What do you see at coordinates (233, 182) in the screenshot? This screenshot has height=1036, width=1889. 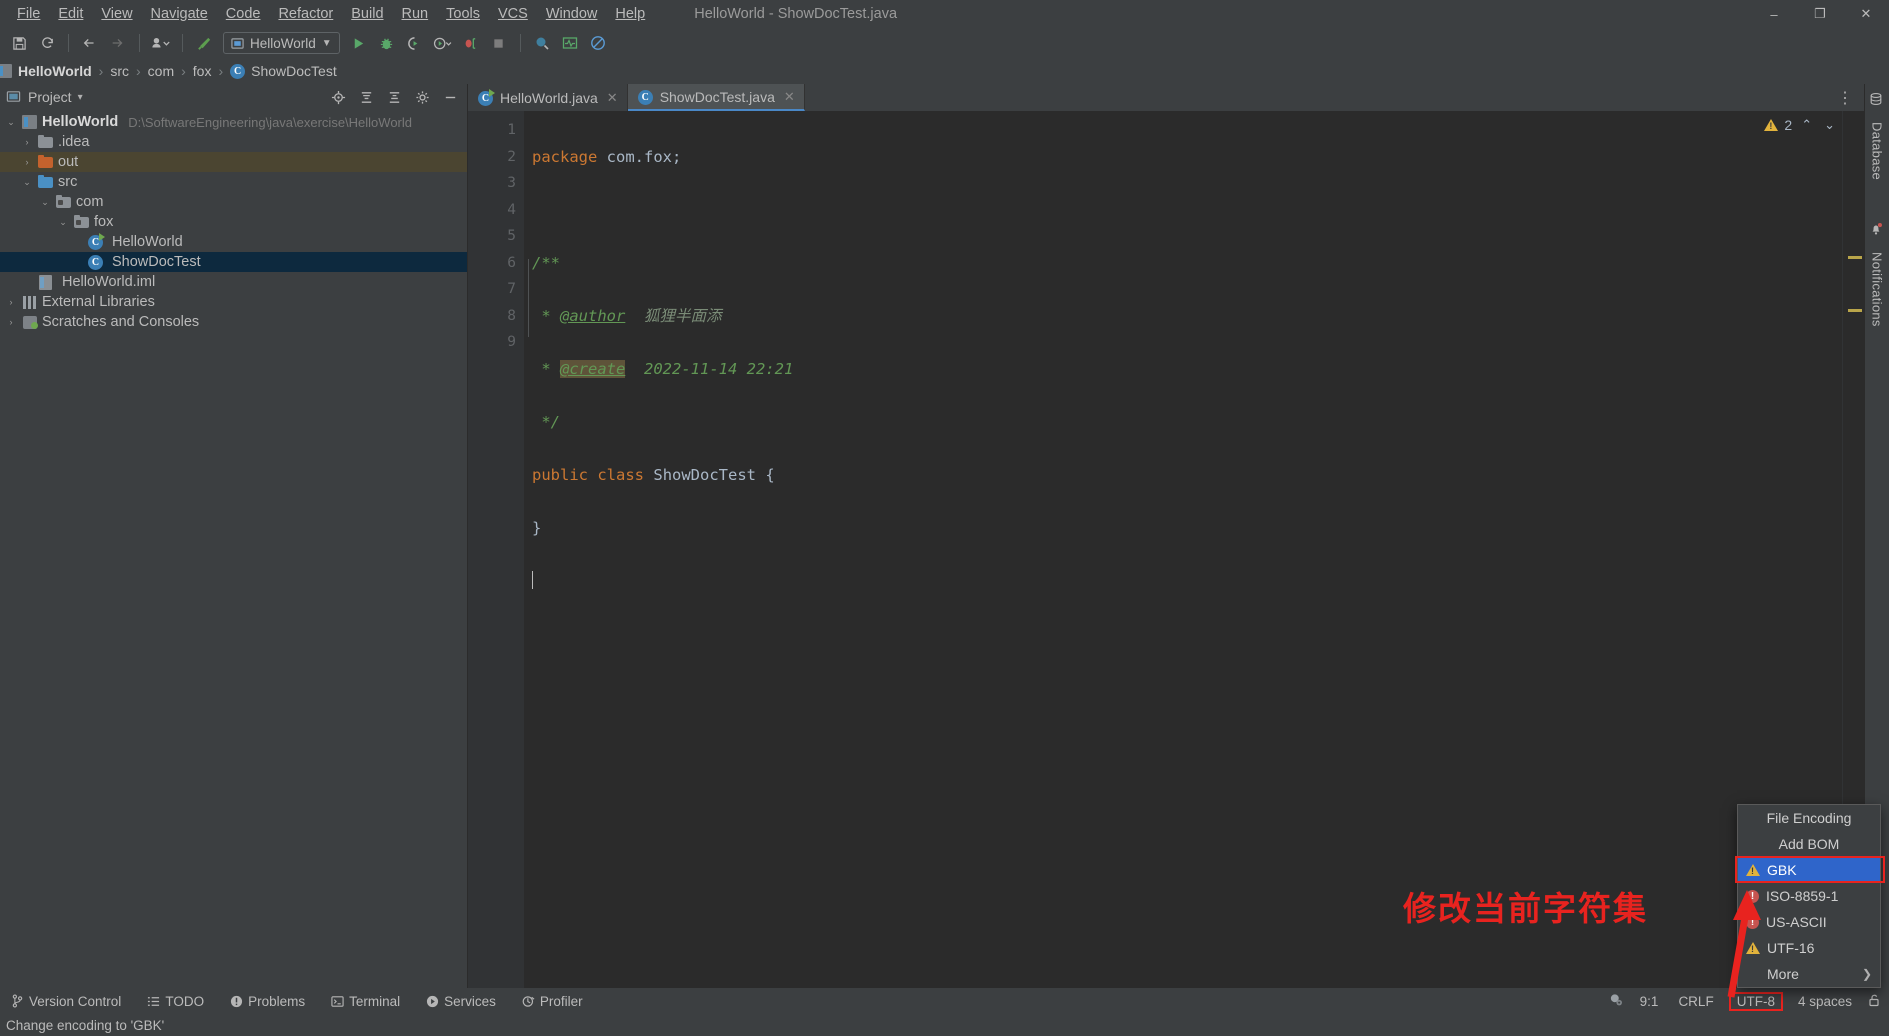 I see `tree-item-src: ⌄ src` at bounding box center [233, 182].